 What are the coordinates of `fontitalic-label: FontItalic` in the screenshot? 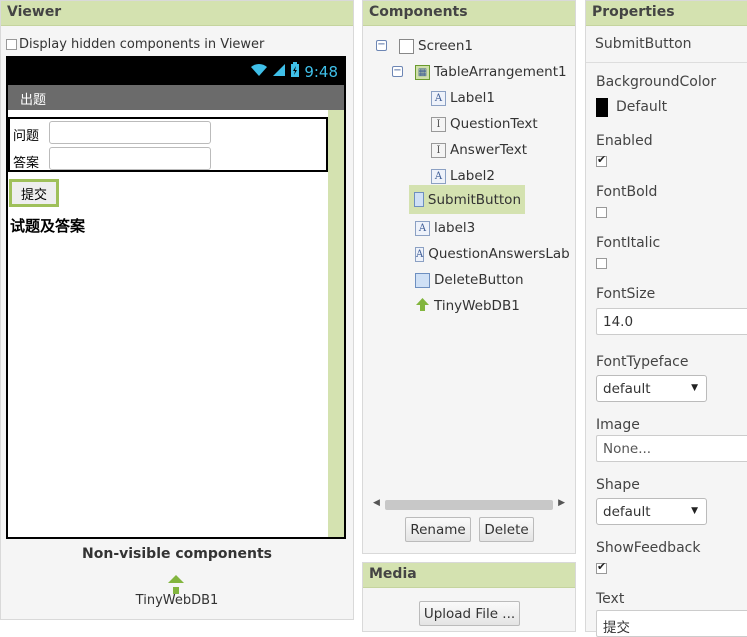 It's located at (628, 243).